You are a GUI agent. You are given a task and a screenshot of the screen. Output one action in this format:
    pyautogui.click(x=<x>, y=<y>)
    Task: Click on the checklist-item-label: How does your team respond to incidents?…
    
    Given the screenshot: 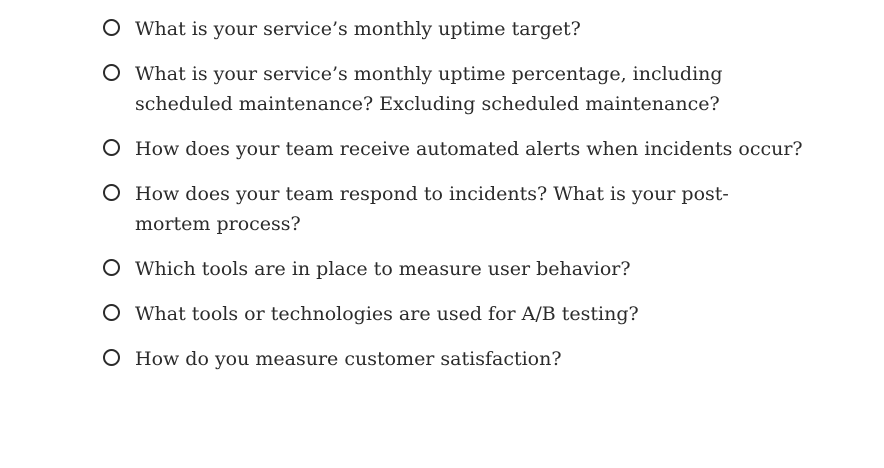 What is the action you would take?
    pyautogui.click(x=432, y=209)
    